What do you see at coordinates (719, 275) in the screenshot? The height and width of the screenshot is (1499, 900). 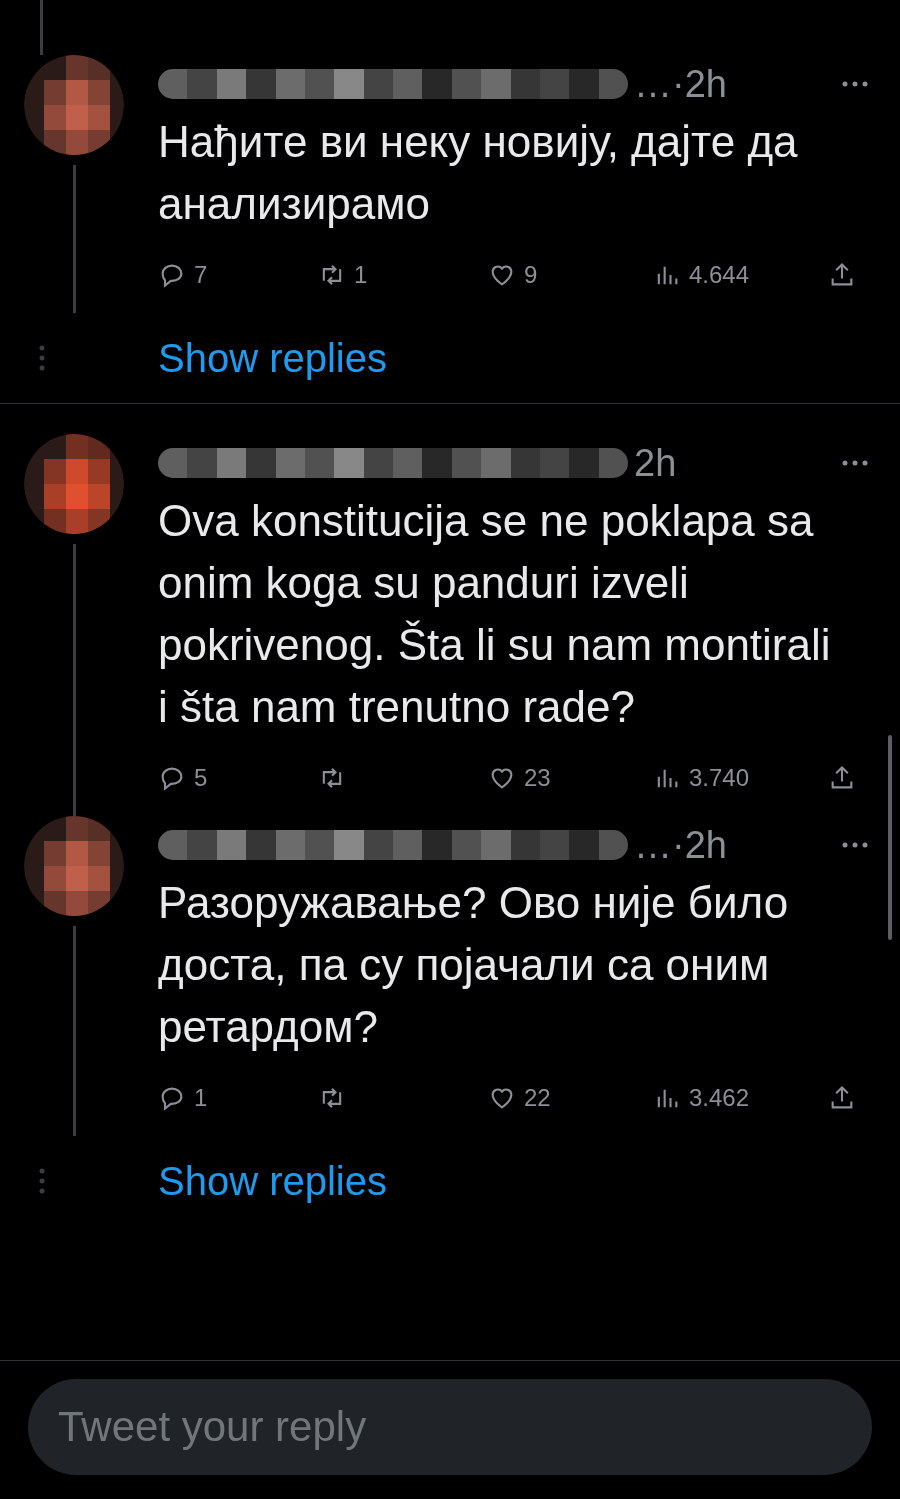 I see `stat-count: 4.644` at bounding box center [719, 275].